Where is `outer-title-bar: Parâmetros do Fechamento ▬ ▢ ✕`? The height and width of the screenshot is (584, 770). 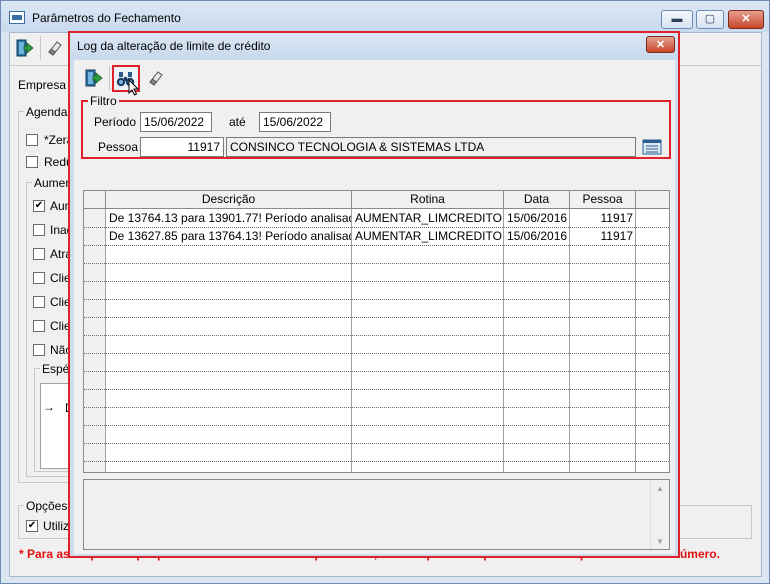
outer-title-bar: Parâmetros do Fechamento ▬ ▢ ✕ is located at coordinates (385, 16).